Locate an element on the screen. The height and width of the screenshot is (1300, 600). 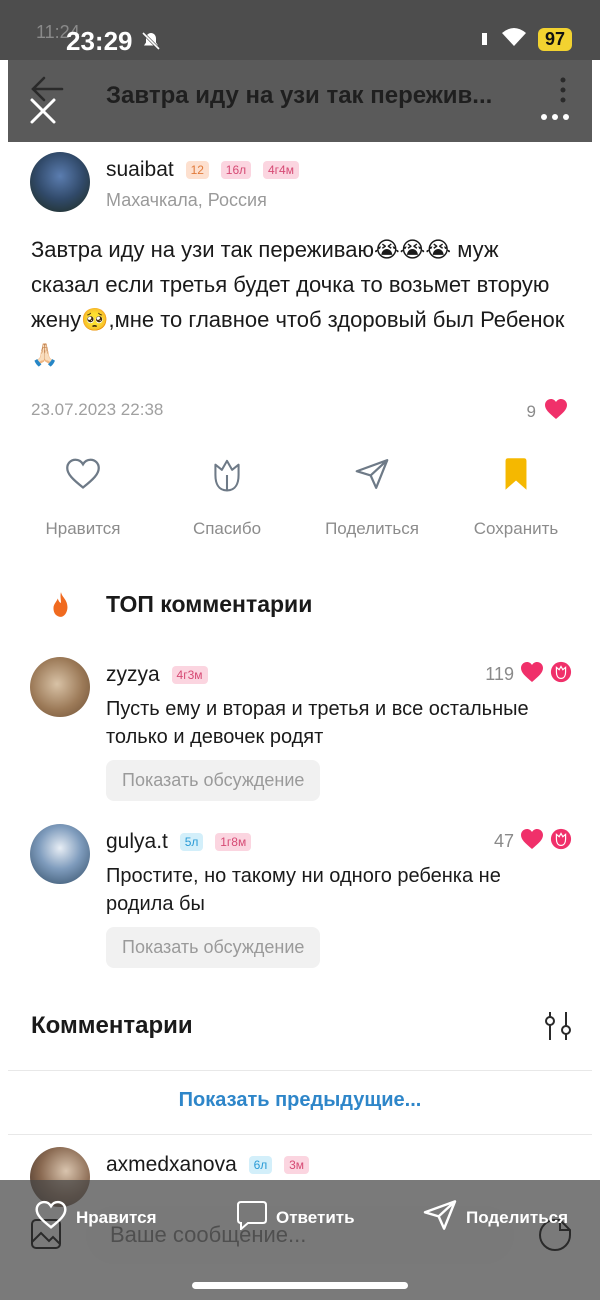
bottom-reply-button: Ответить is located at coordinates (295, 1217).